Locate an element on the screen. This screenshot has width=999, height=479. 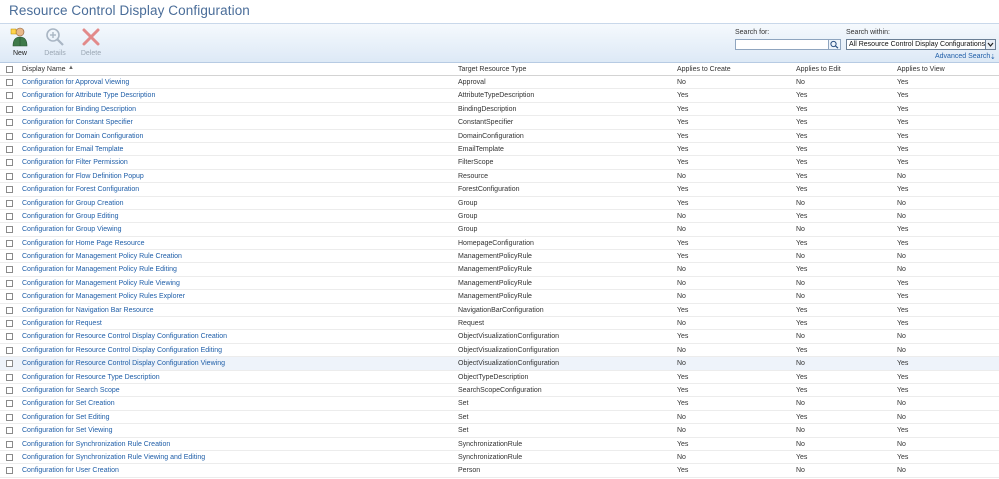
display-name-link: Configuration for Set Creation is located at coordinates (68, 403).